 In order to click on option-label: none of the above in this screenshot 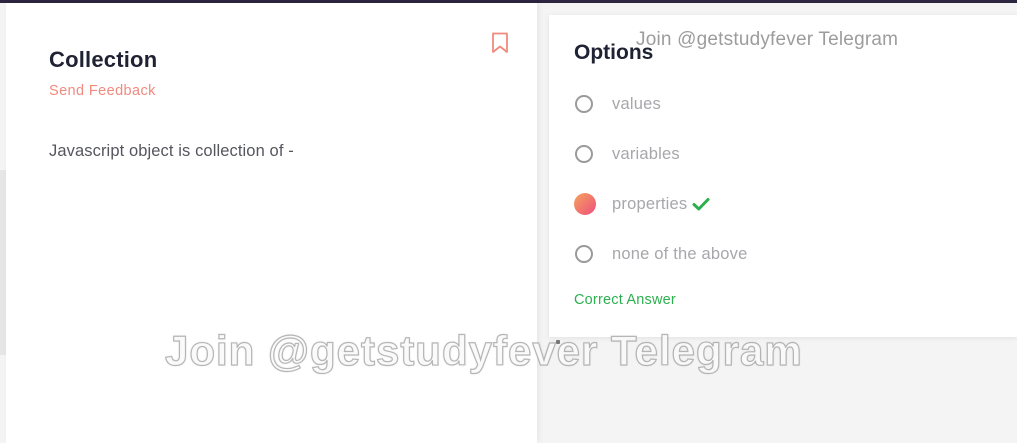, I will do `click(680, 253)`.